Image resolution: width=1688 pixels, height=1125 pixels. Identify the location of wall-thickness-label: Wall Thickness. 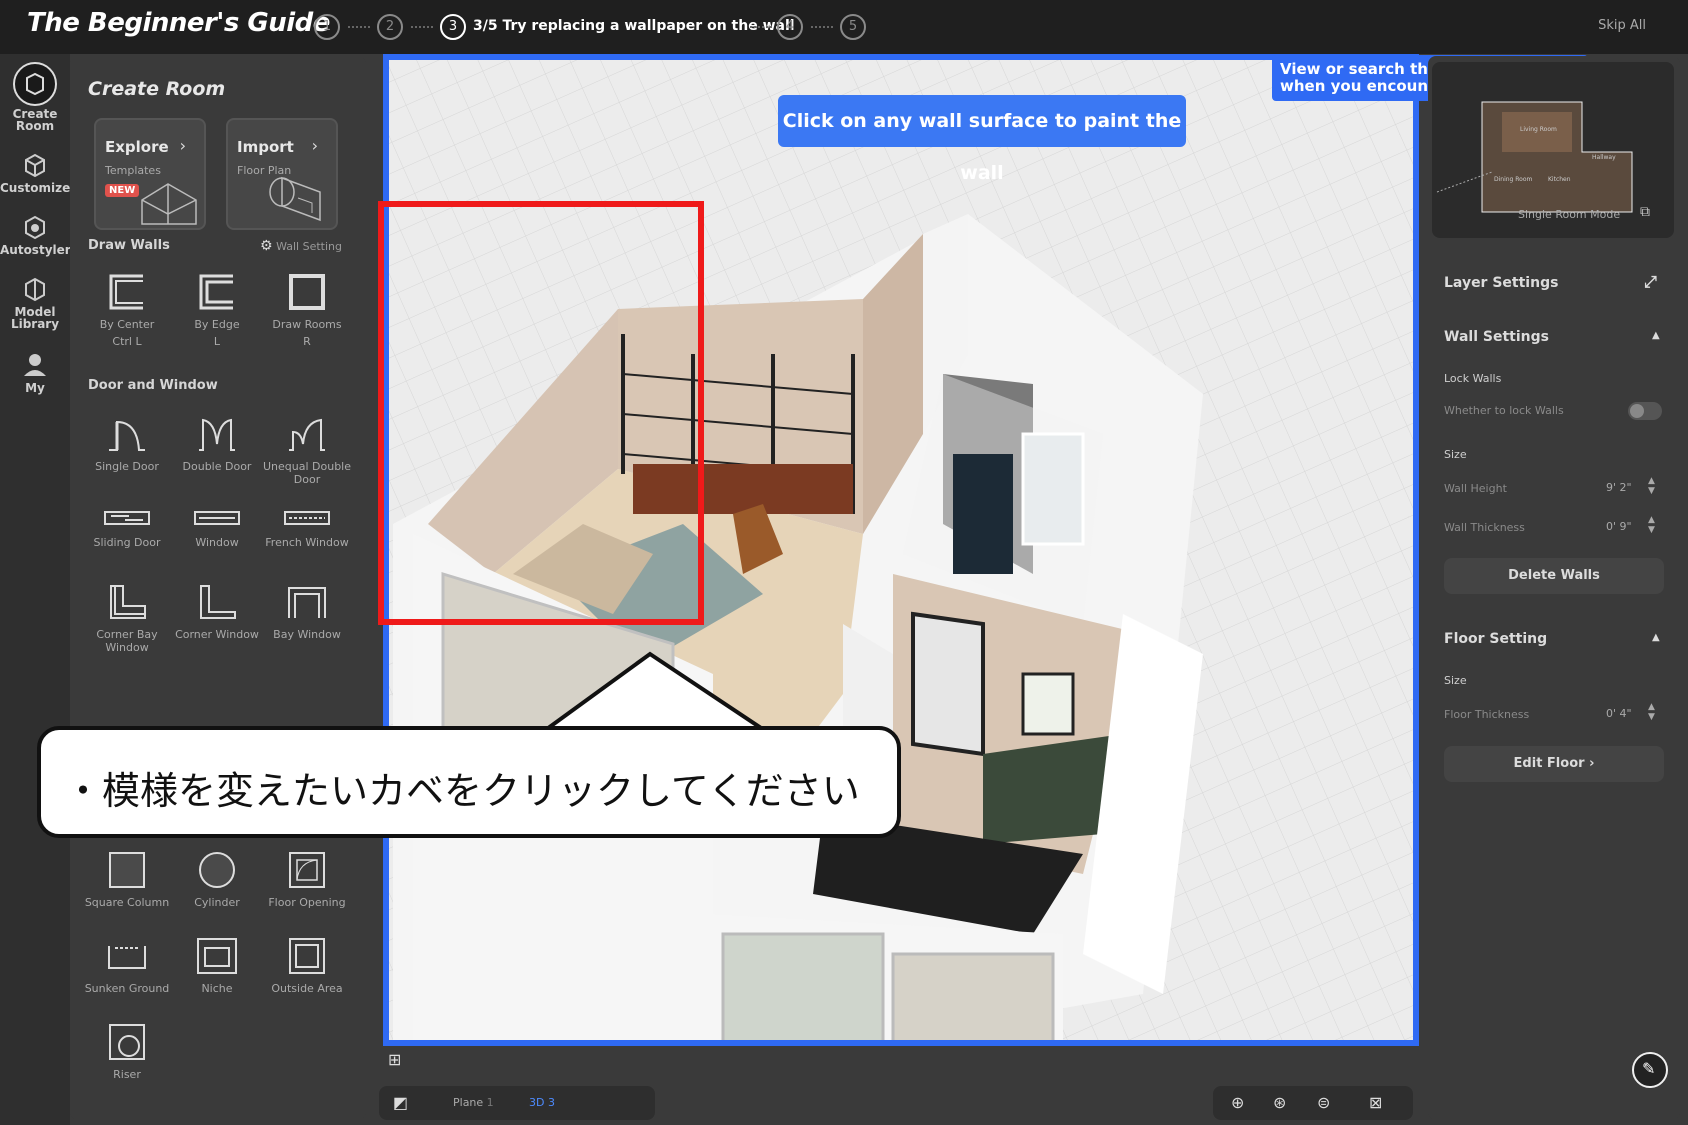
(1484, 527).